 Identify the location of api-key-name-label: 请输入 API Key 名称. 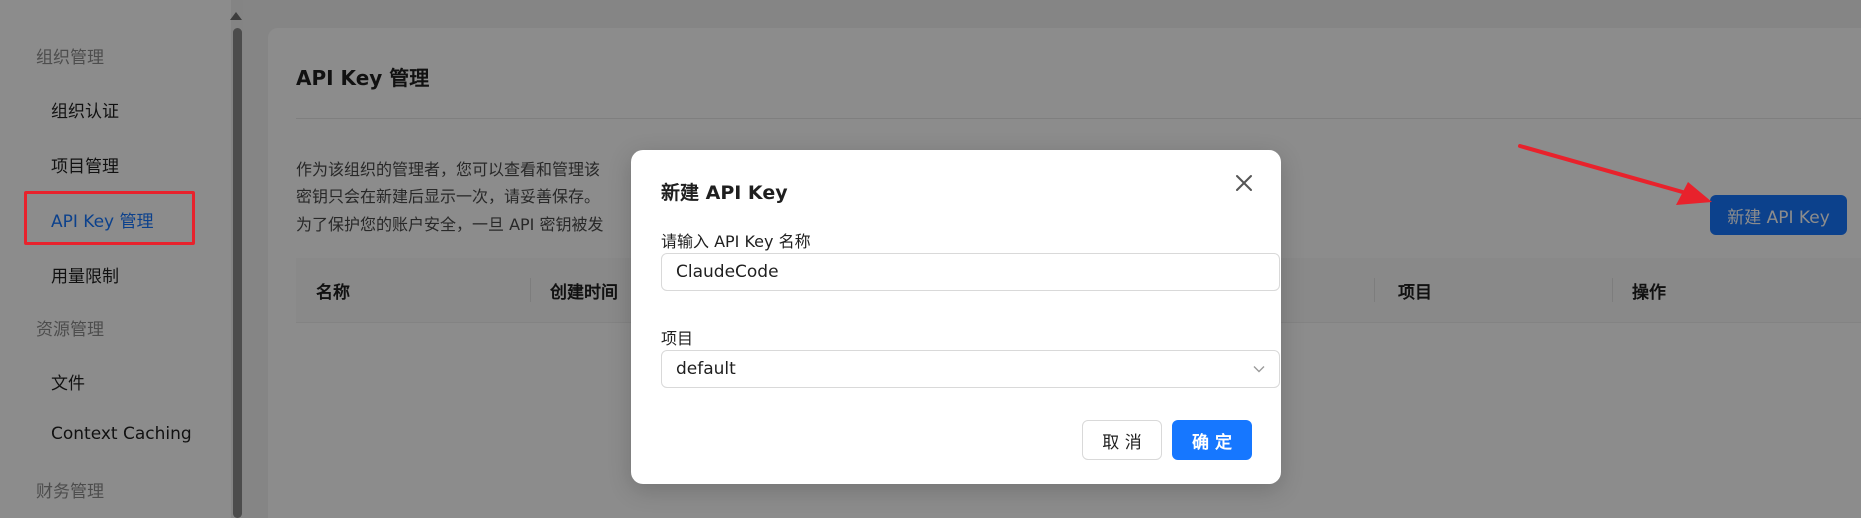
(736, 241).